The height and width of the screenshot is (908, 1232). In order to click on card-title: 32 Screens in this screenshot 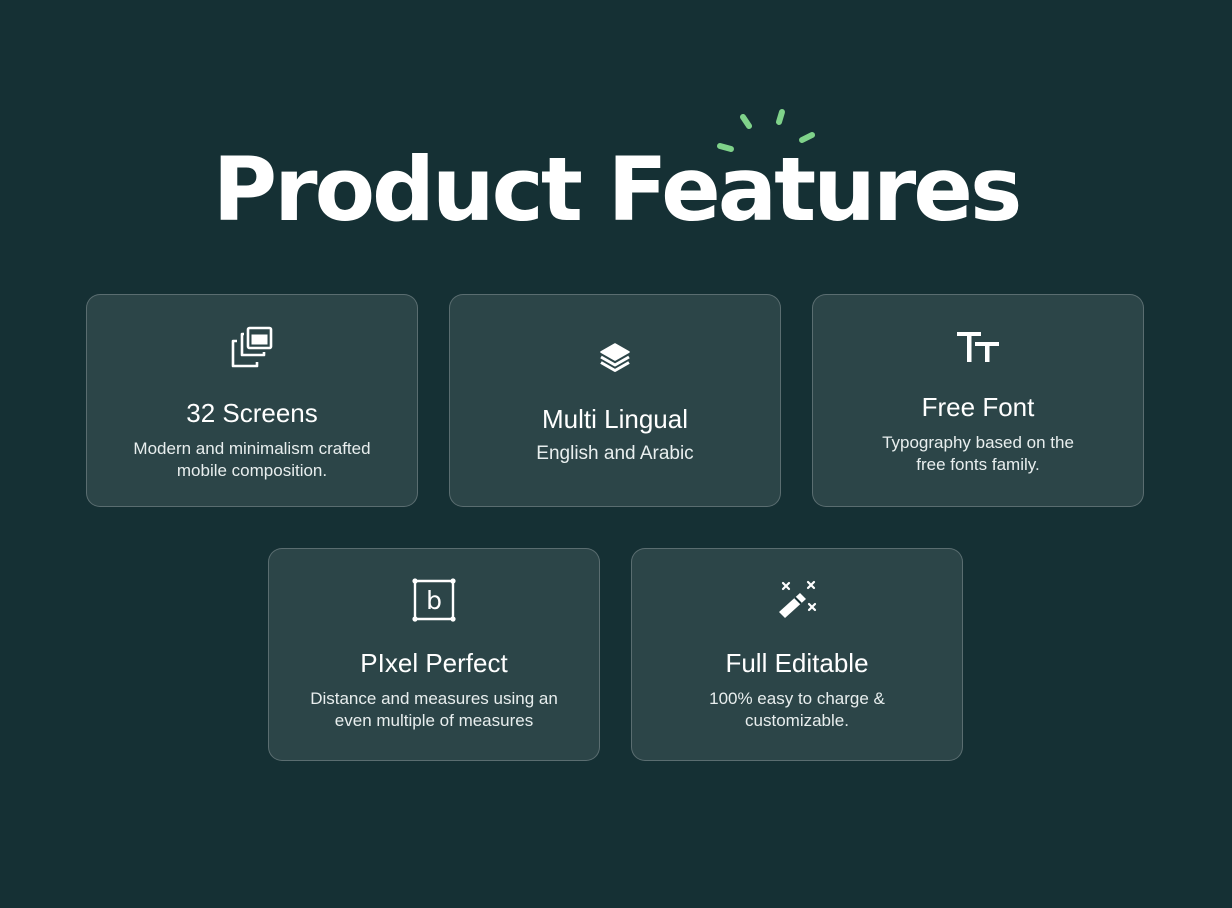, I will do `click(252, 413)`.